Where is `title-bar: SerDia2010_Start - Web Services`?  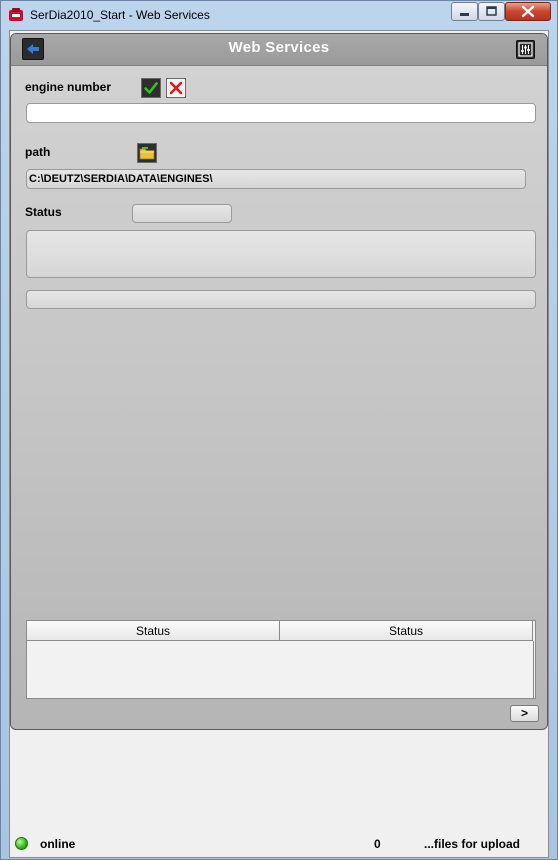 title-bar: SerDia2010_Start - Web Services is located at coordinates (279, 15).